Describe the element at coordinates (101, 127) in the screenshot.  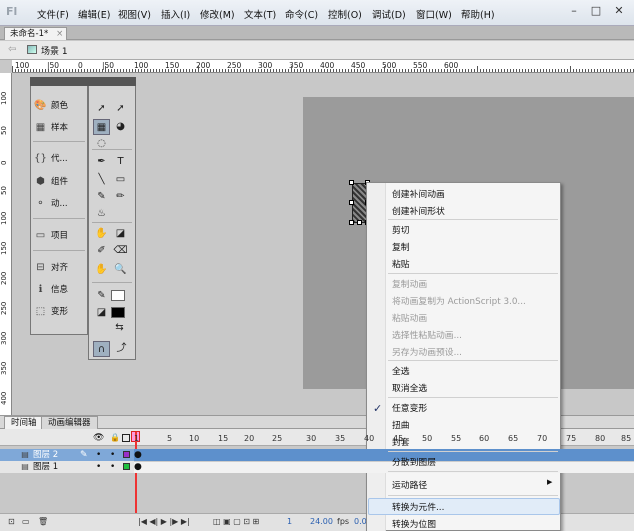
I see `free-transform-tool-icon: ▦` at that location.